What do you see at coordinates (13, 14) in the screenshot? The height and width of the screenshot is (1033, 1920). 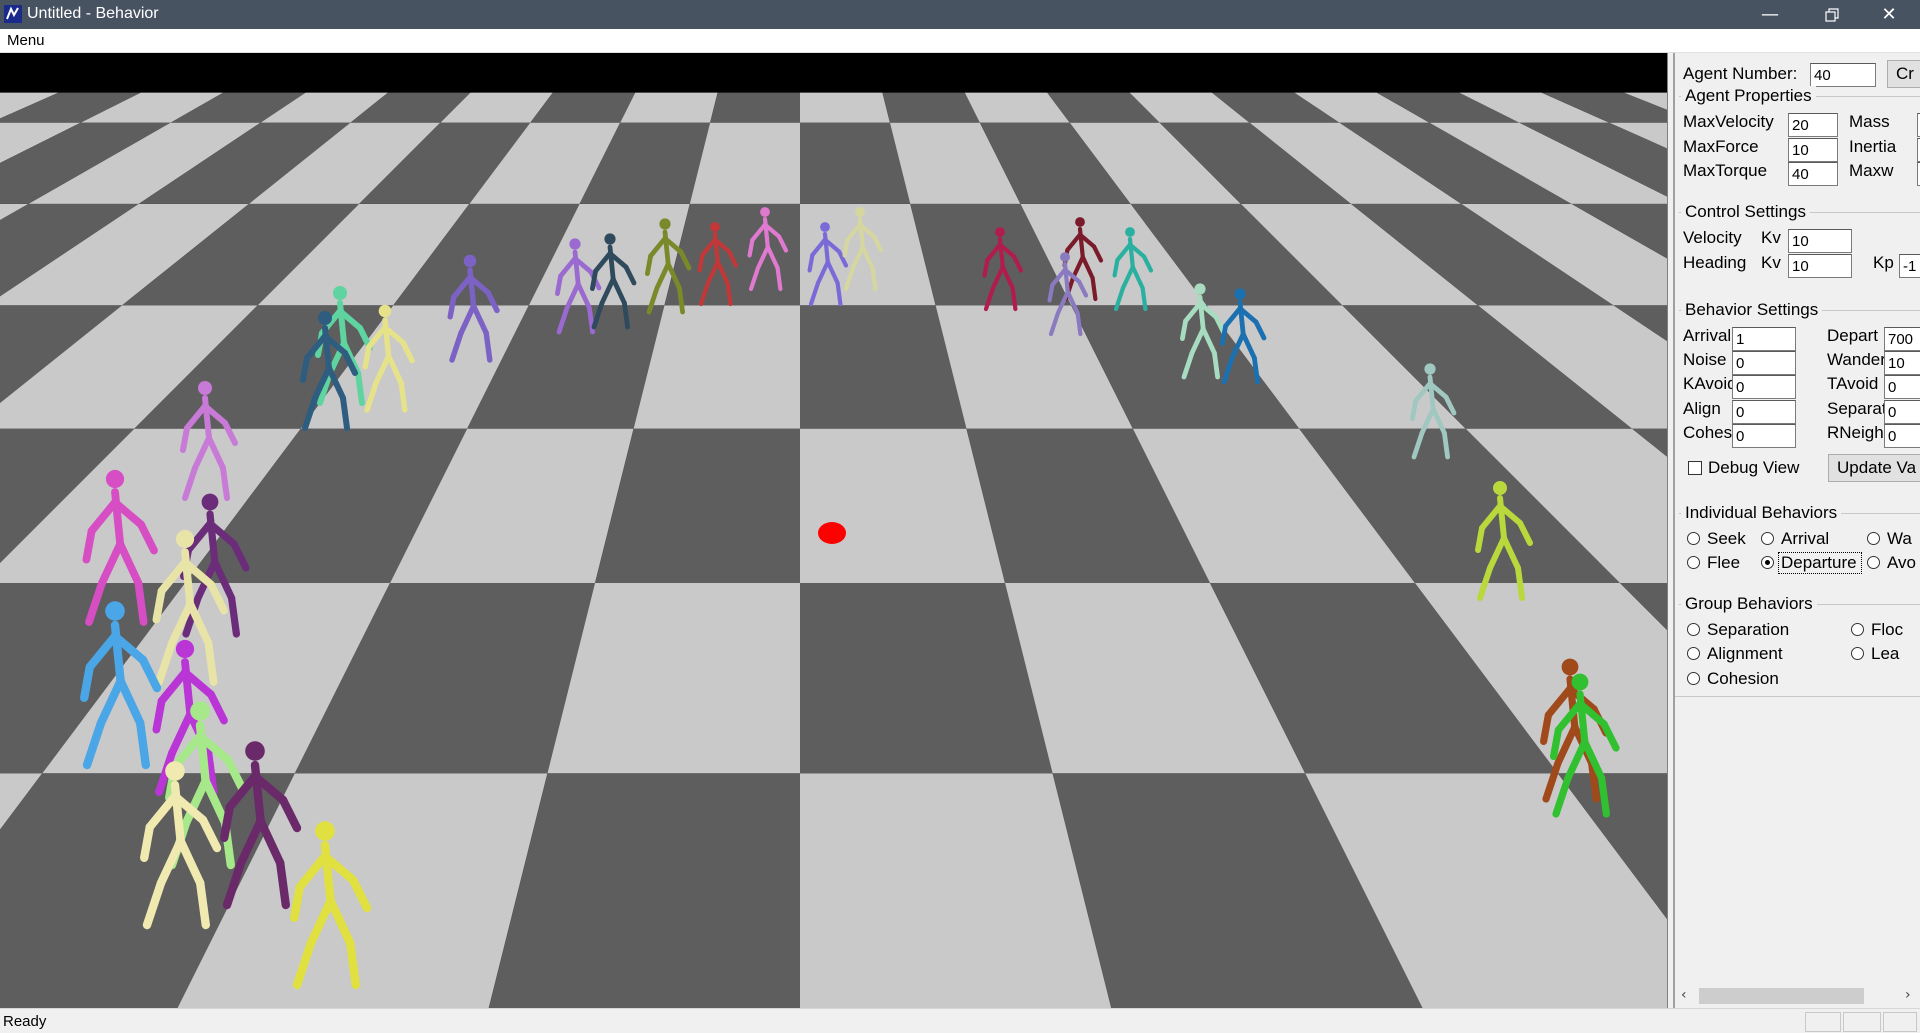 I see `app-icon` at bounding box center [13, 14].